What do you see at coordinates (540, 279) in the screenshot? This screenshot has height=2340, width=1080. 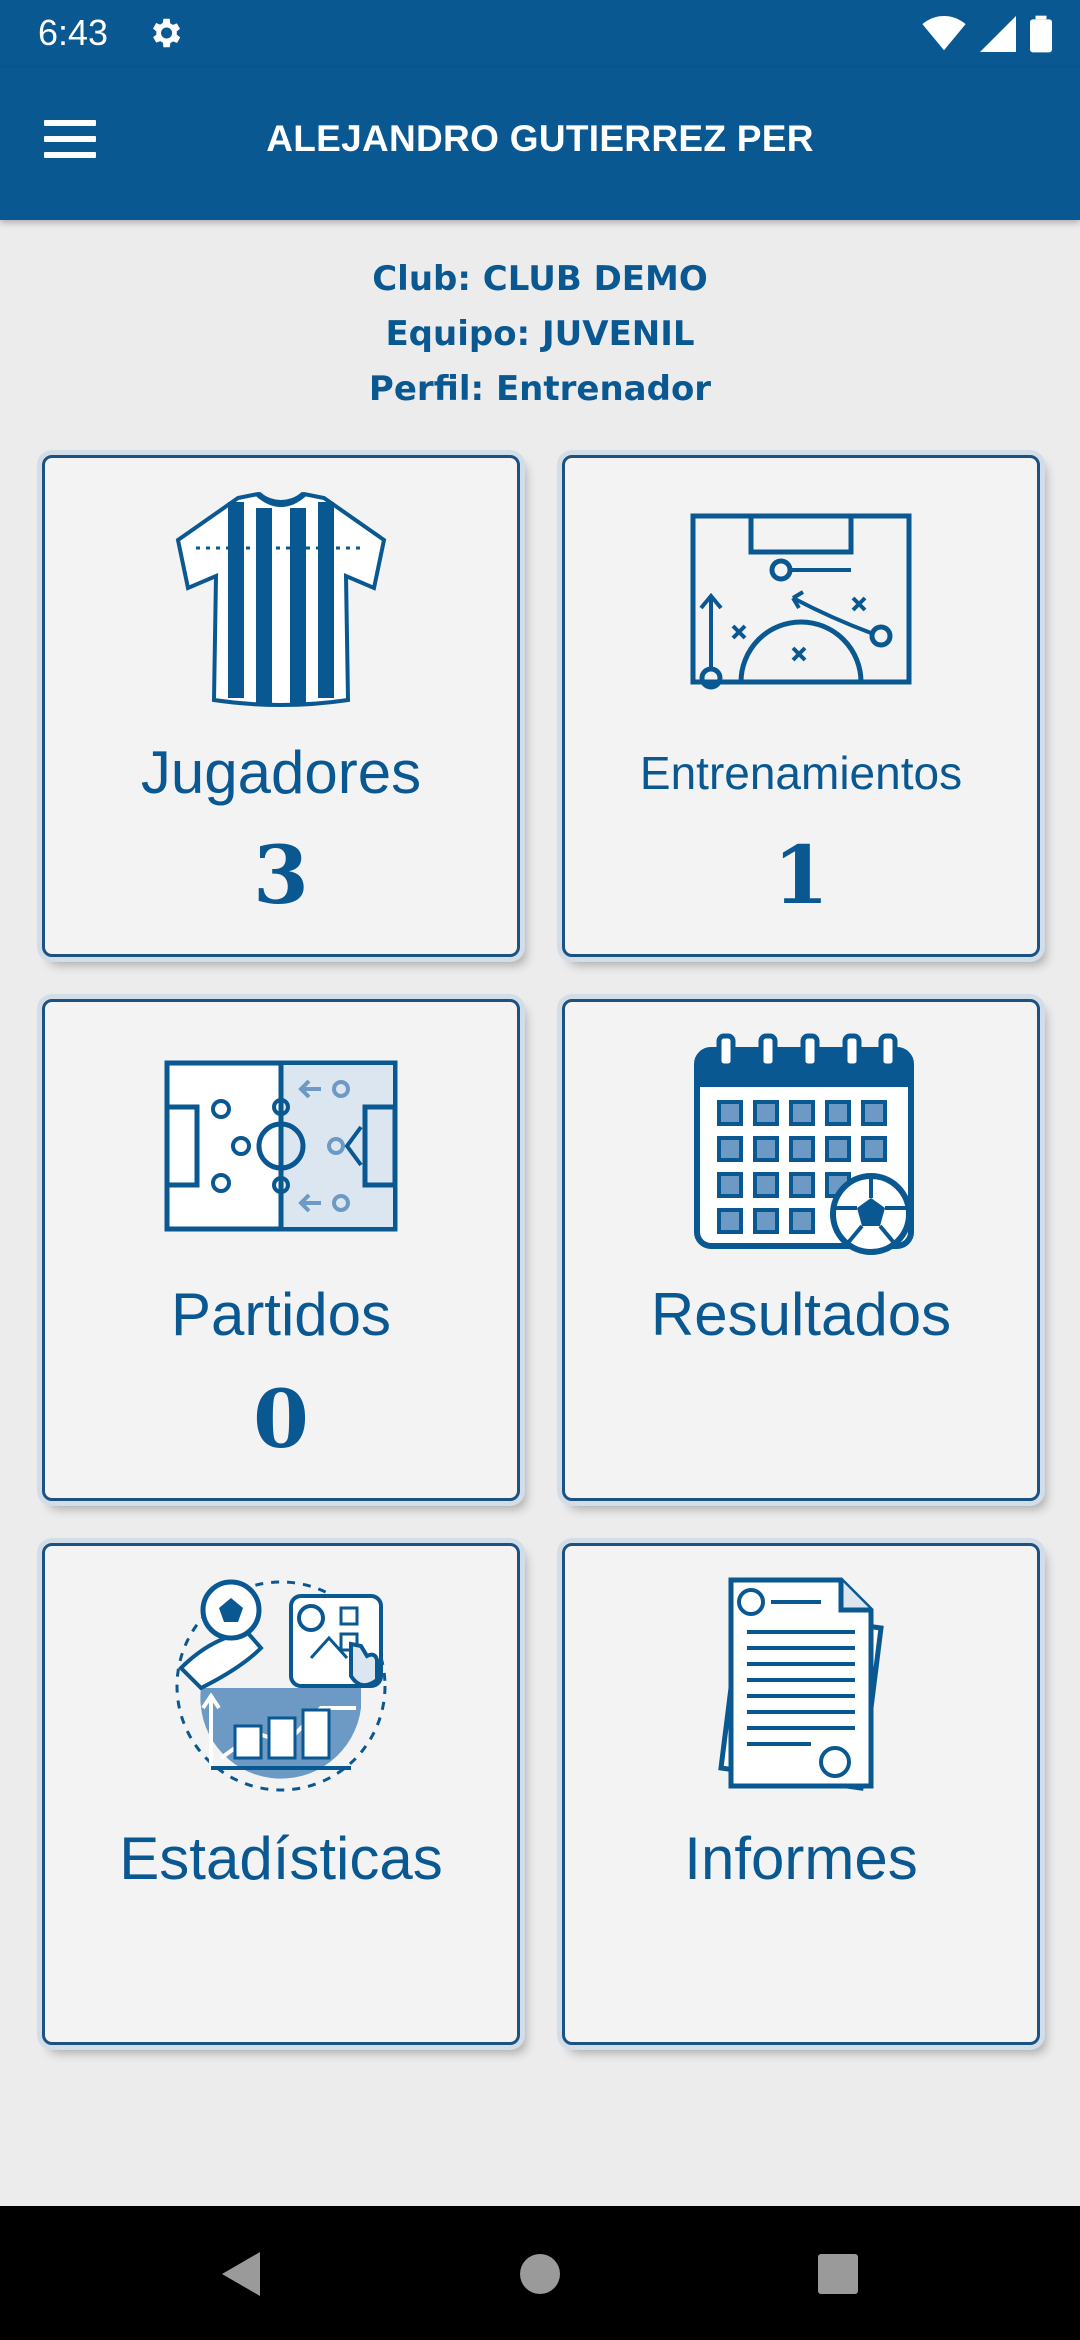 I see `club-label: Club: CLUB DEMO` at bounding box center [540, 279].